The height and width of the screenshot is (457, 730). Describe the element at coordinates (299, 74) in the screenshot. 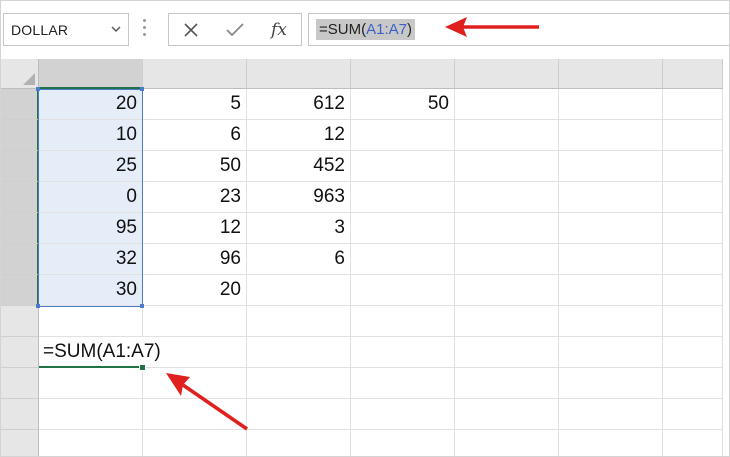

I see `column-header-c` at that location.